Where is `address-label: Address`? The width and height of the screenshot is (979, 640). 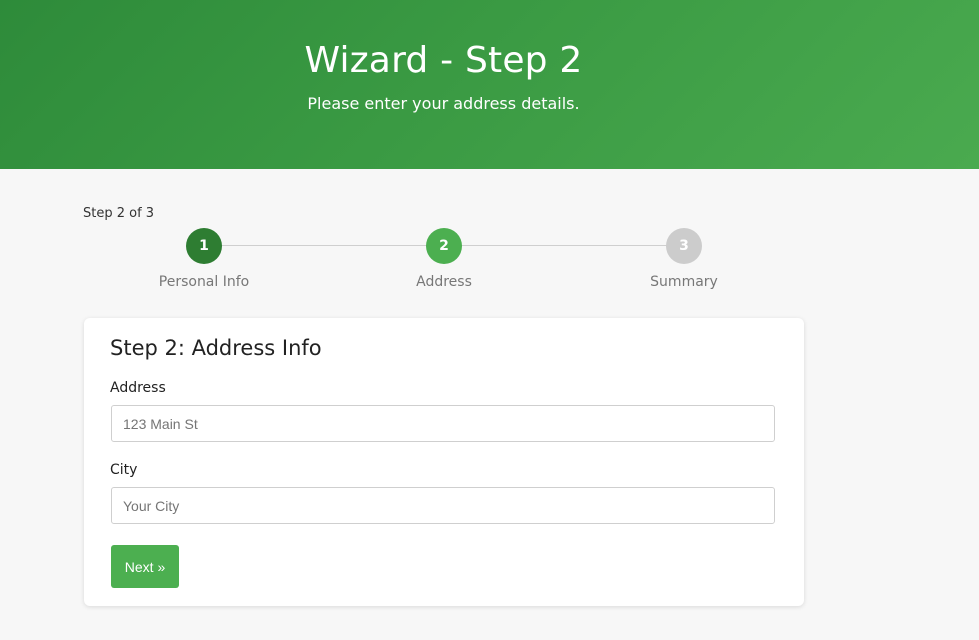 address-label: Address is located at coordinates (138, 388).